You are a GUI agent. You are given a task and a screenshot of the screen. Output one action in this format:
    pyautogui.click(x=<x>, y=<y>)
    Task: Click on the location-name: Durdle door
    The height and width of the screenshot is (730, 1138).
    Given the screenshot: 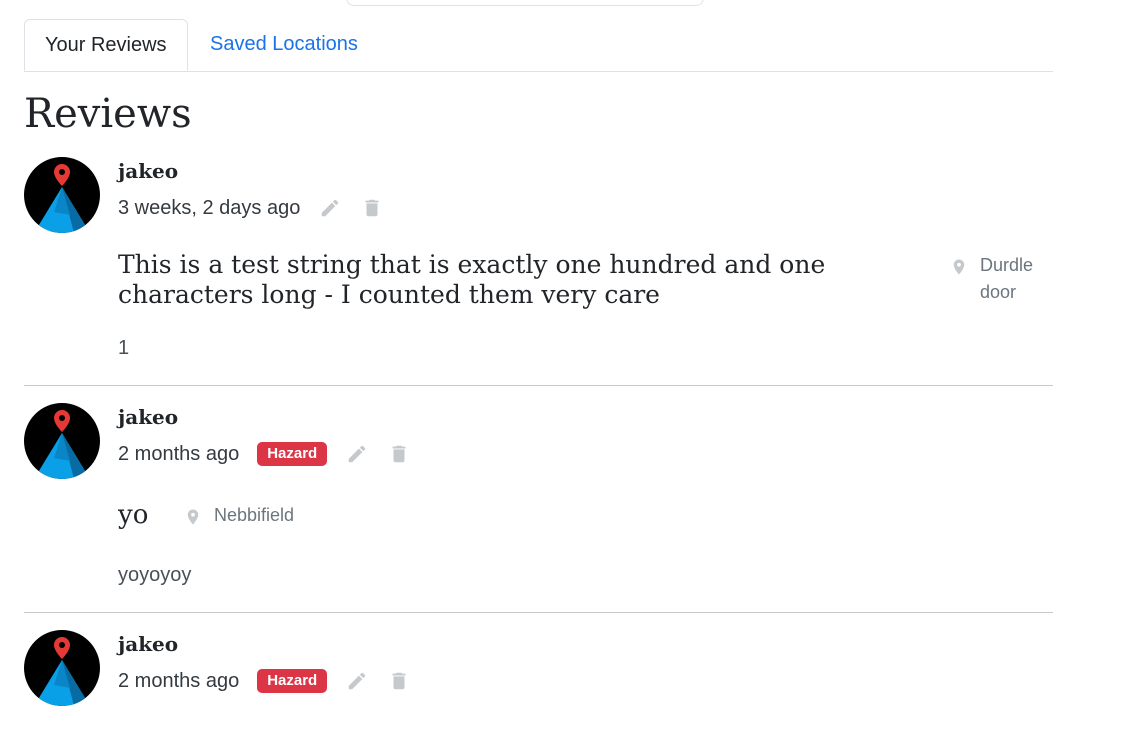 What is the action you would take?
    pyautogui.click(x=1007, y=278)
    